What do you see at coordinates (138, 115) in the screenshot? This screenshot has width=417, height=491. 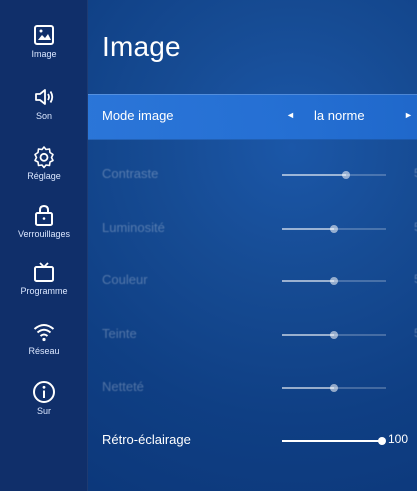 I see `picture-mode-label: Mode image` at bounding box center [138, 115].